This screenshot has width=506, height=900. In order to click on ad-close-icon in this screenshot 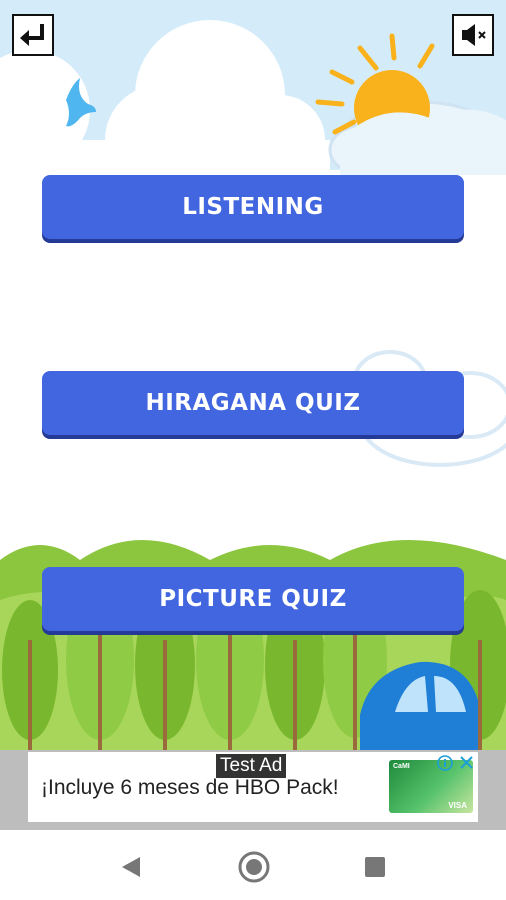, I will do `click(466, 762)`.